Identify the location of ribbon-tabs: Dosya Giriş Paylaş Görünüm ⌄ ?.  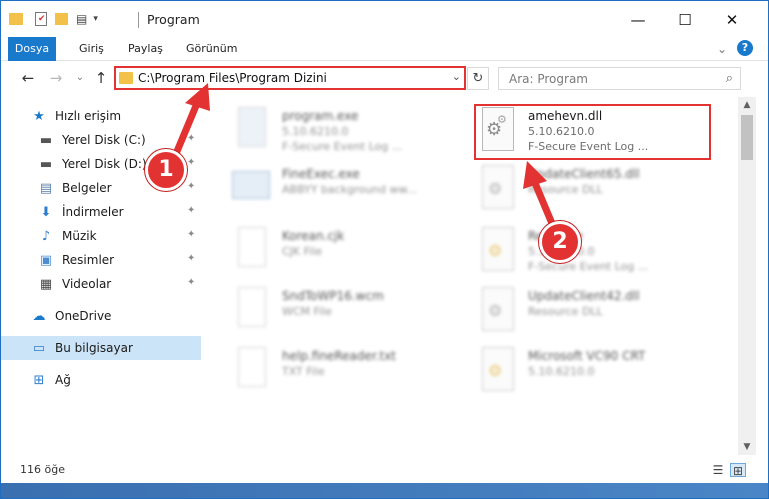
(384, 63).